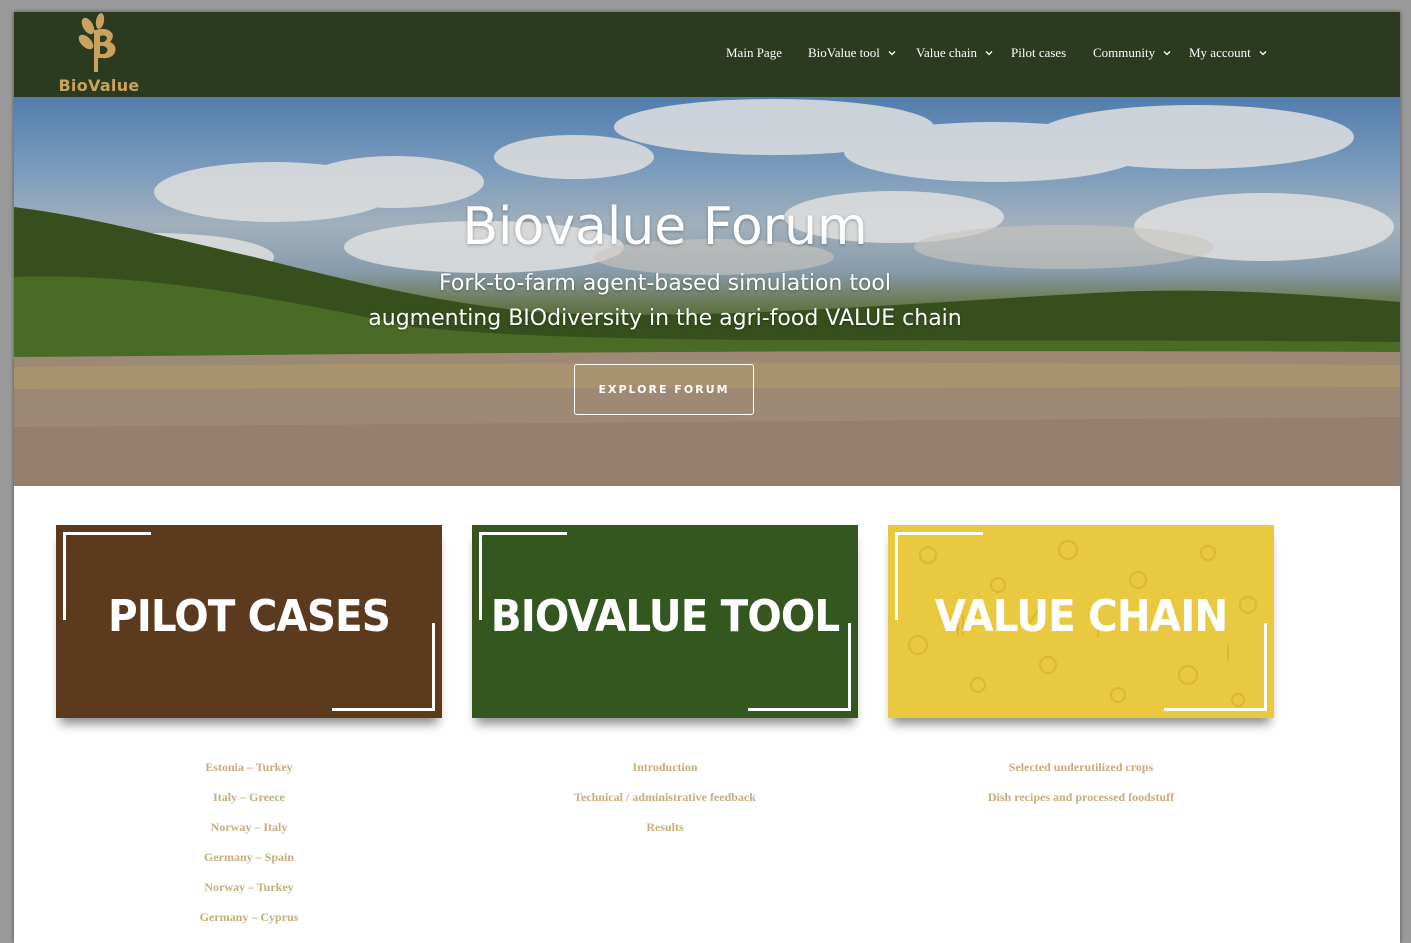 The height and width of the screenshot is (943, 1411). Describe the element at coordinates (249, 937) in the screenshot. I see `pilot-case-link: Estonia – Cyprus` at that location.